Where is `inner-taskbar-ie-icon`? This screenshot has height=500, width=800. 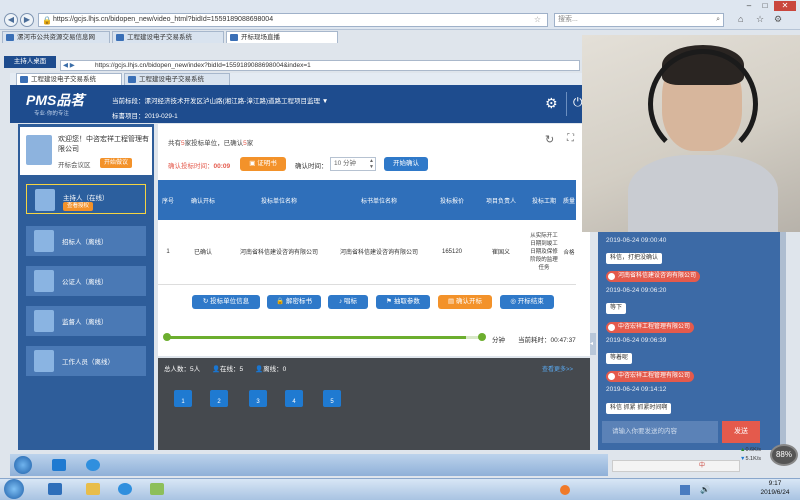
inner-taskbar-ie-icon is located at coordinates (93, 465).